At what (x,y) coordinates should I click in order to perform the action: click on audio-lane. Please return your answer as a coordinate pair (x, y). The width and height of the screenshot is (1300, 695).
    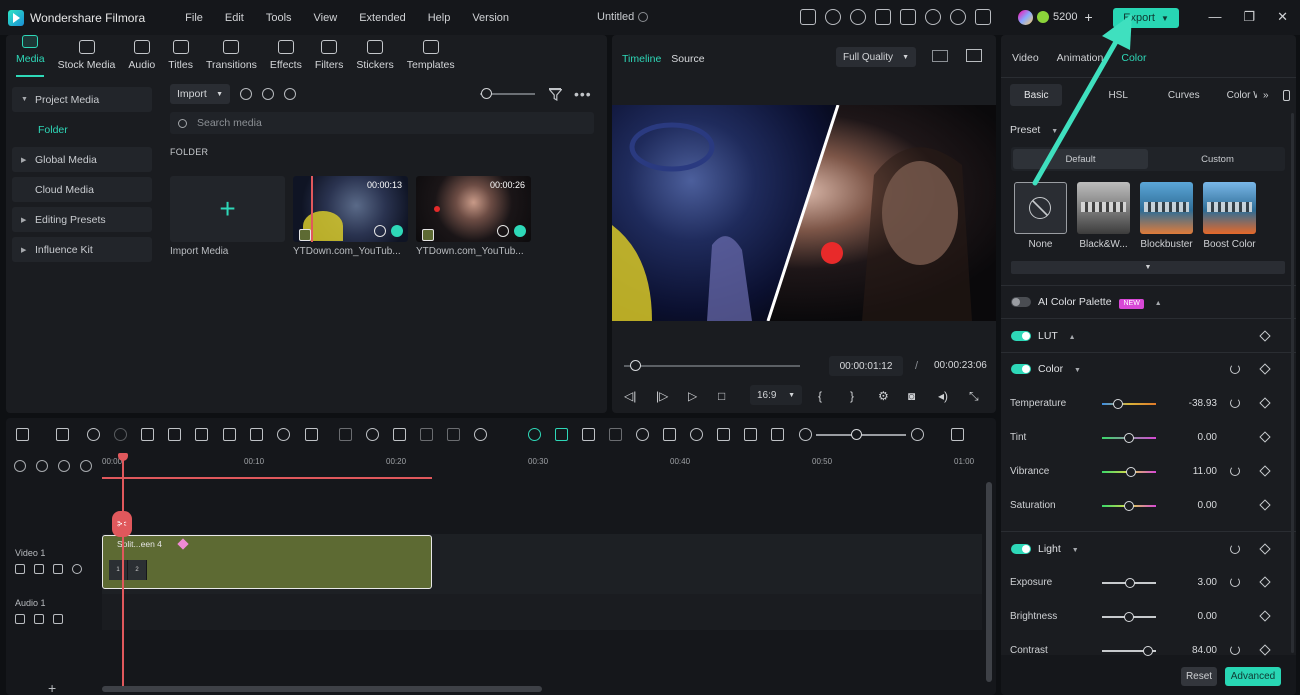
    Looking at the image, I should click on (542, 612).